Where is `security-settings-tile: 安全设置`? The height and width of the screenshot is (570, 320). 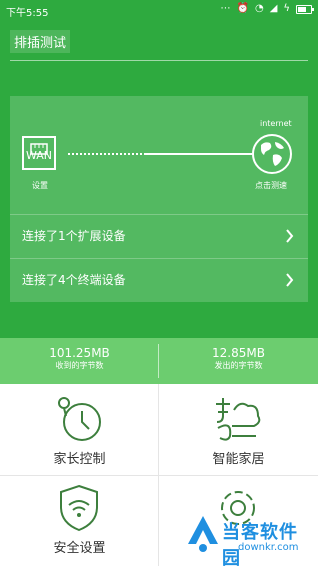 security-settings-tile: 安全设置 is located at coordinates (79, 520).